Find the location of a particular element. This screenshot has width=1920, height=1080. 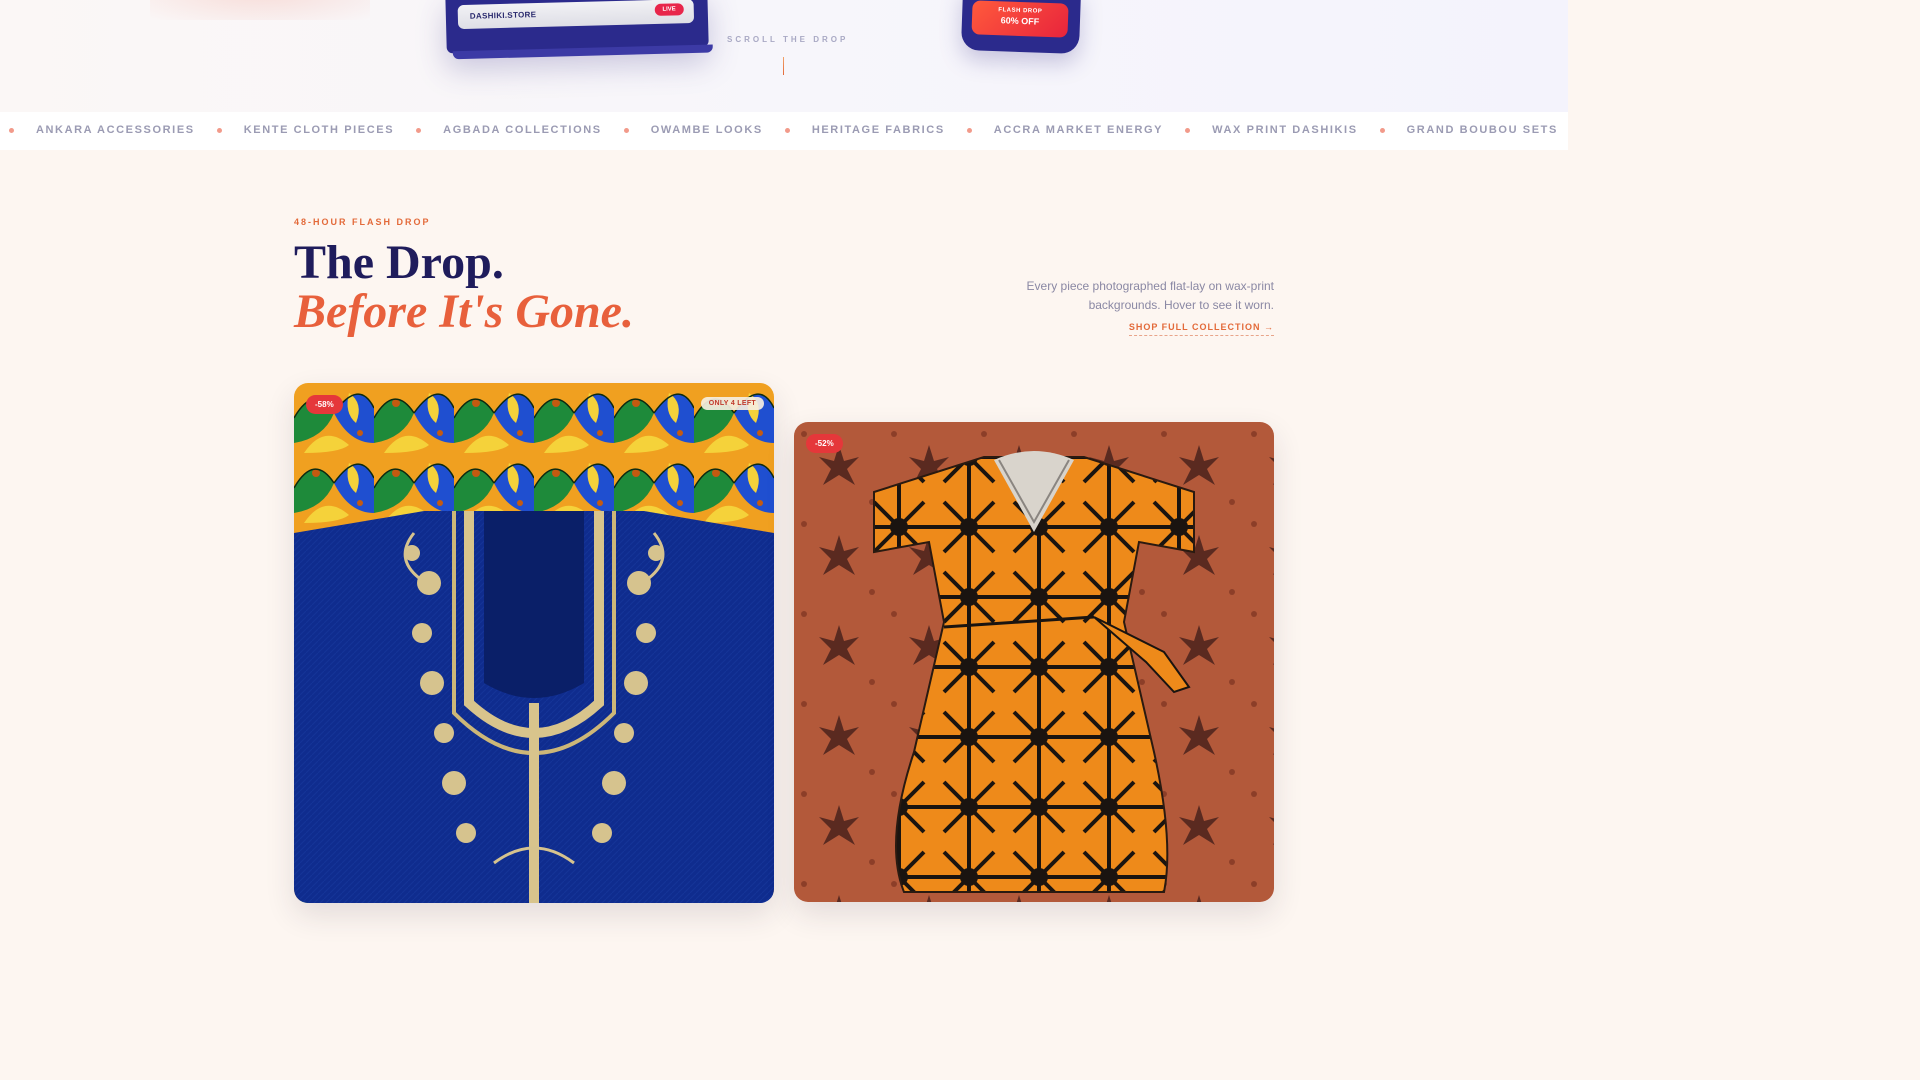

marquee-item: ANKARA ACCESSORIES is located at coordinates (115, 130).